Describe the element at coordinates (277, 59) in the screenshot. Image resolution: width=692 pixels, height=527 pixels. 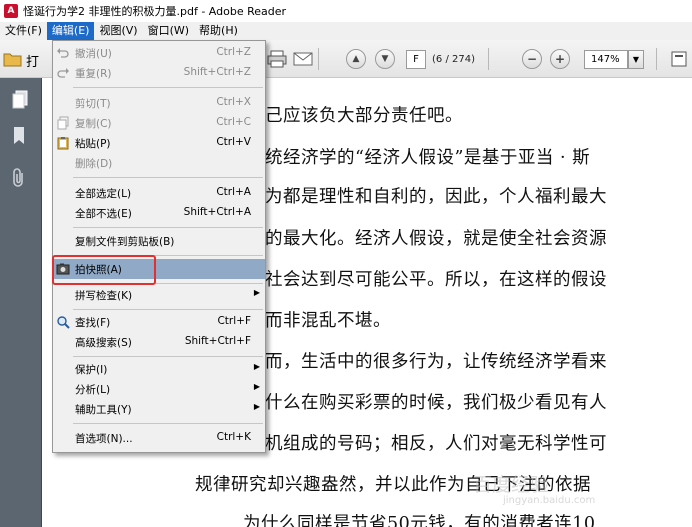
I see `print-icon` at that location.